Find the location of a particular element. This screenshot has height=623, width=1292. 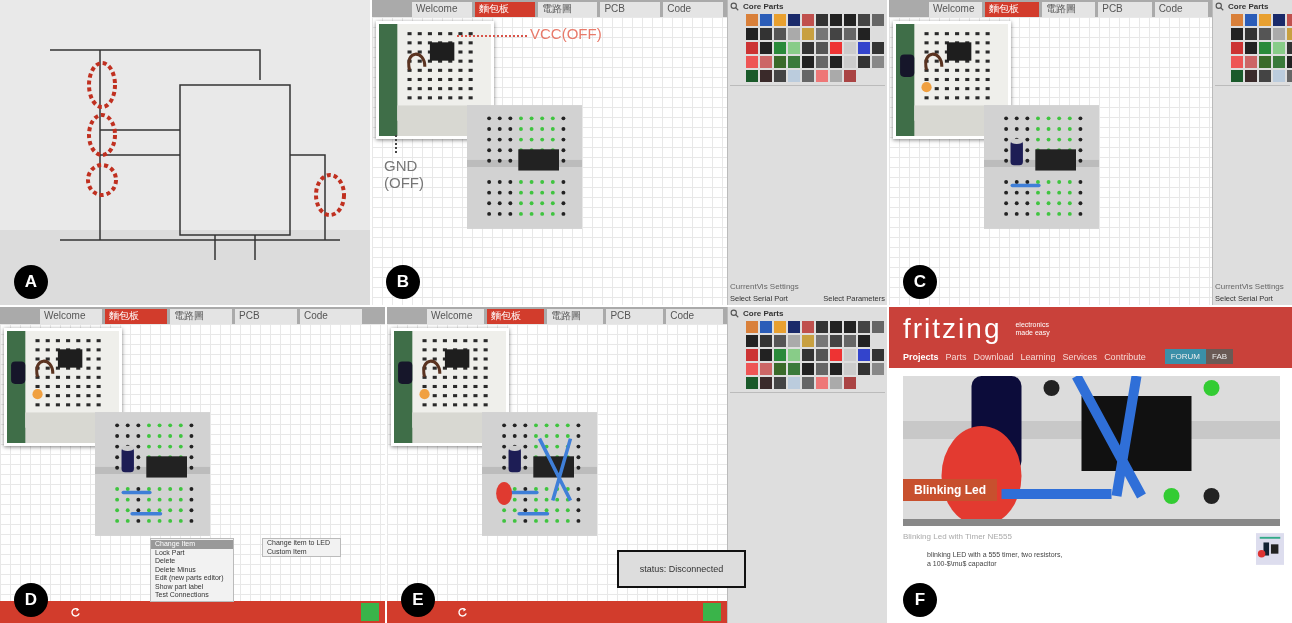

site-logo: fritzing is located at coordinates (952, 329).